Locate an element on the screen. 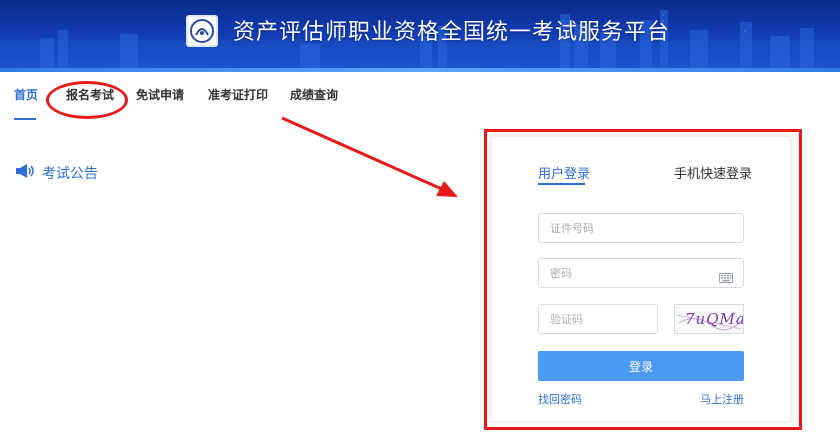 The height and width of the screenshot is (445, 840). register-link: 马上注册 is located at coordinates (722, 399).